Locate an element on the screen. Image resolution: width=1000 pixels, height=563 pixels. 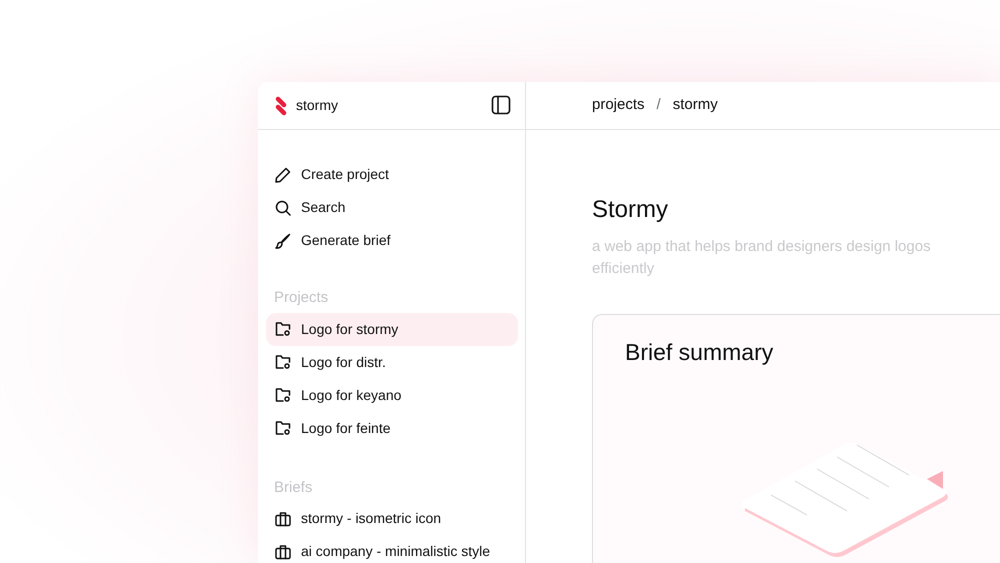
section-heading: Projects is located at coordinates (301, 298).